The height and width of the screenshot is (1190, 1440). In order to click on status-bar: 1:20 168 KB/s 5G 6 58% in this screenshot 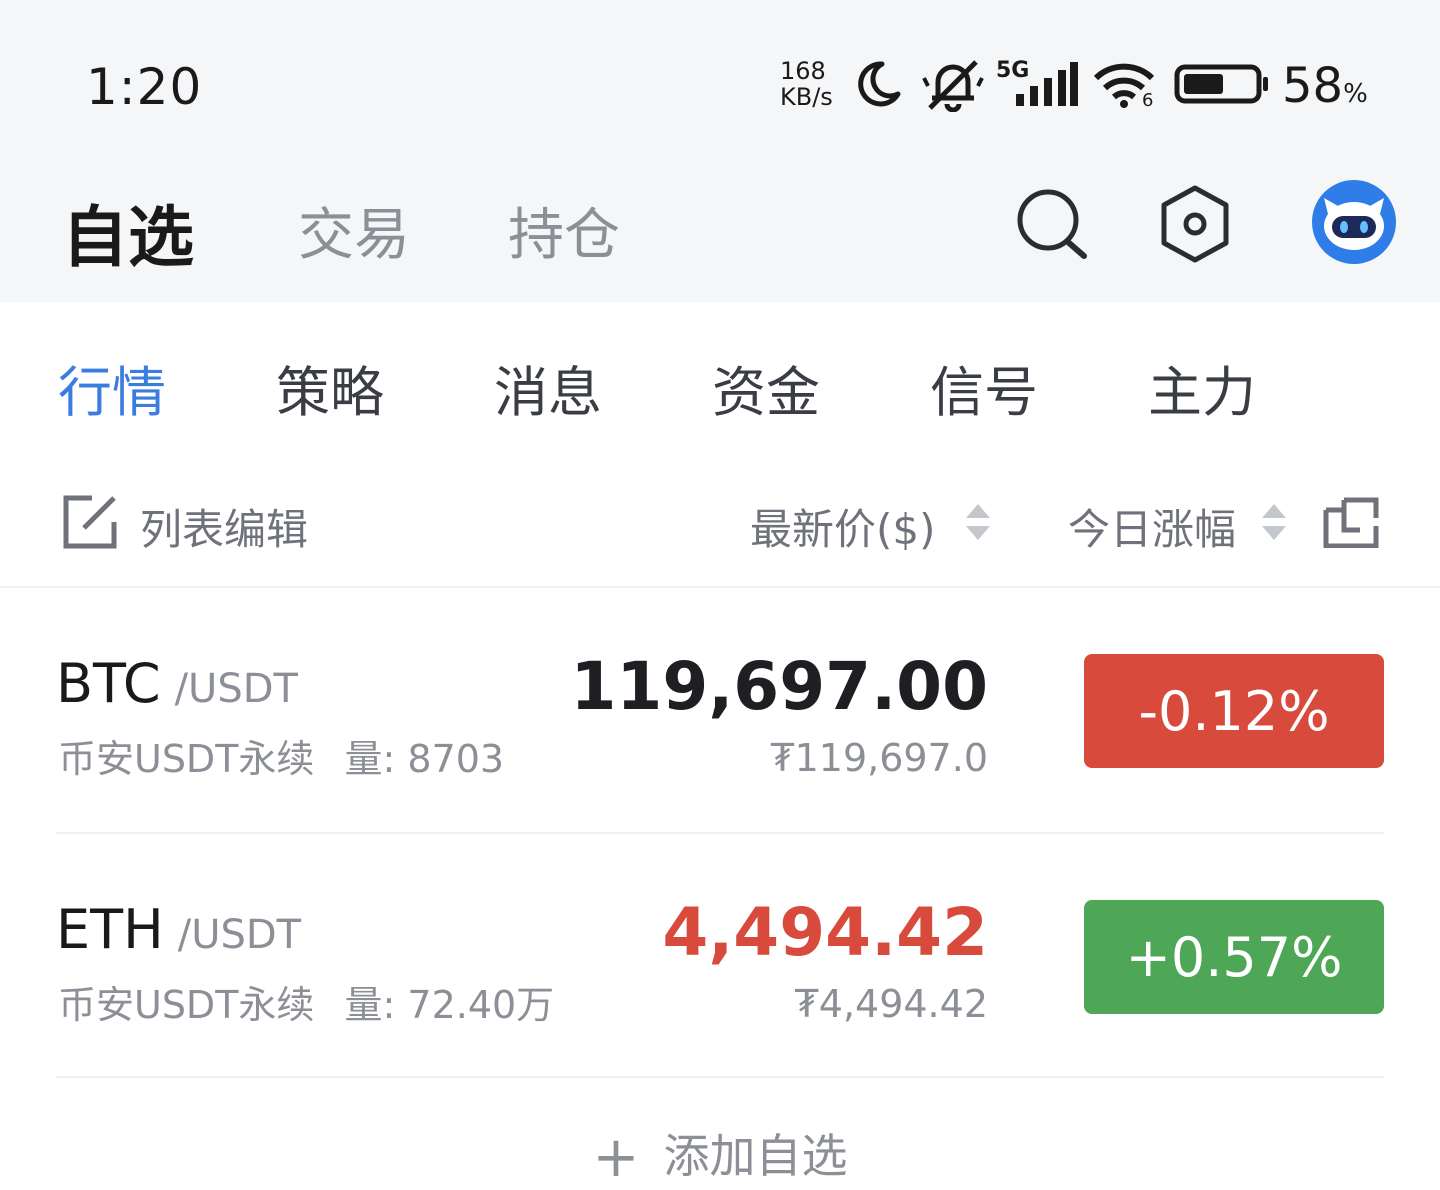, I will do `click(720, 80)`.